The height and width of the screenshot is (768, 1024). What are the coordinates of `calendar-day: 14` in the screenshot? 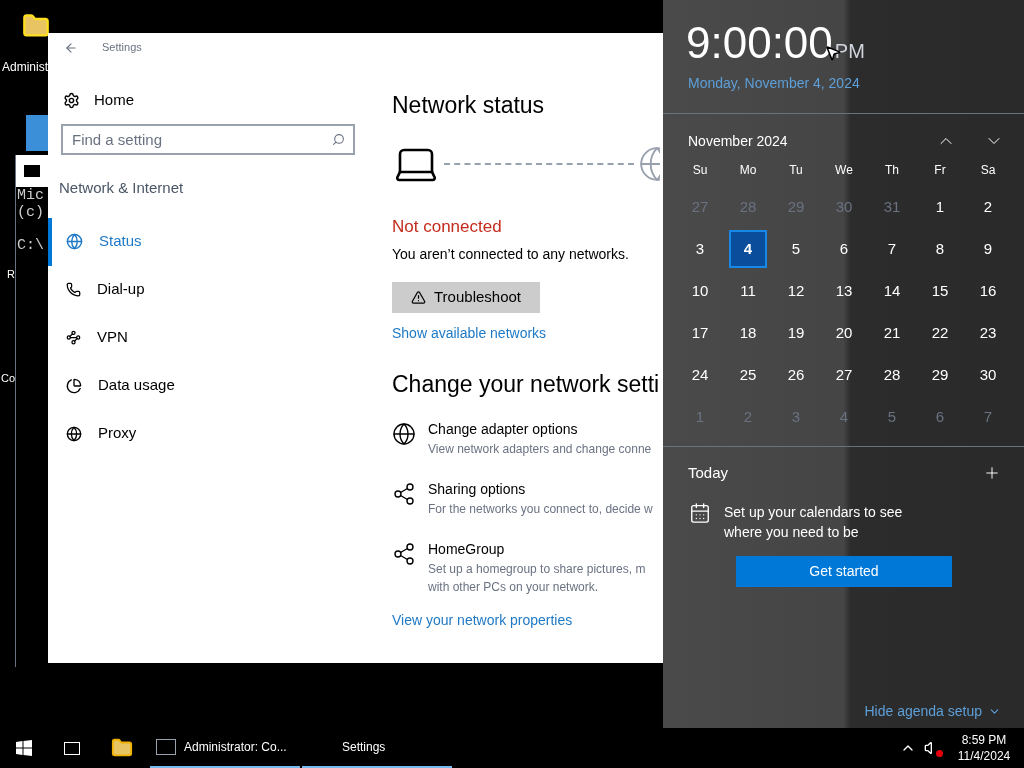 It's located at (892, 291).